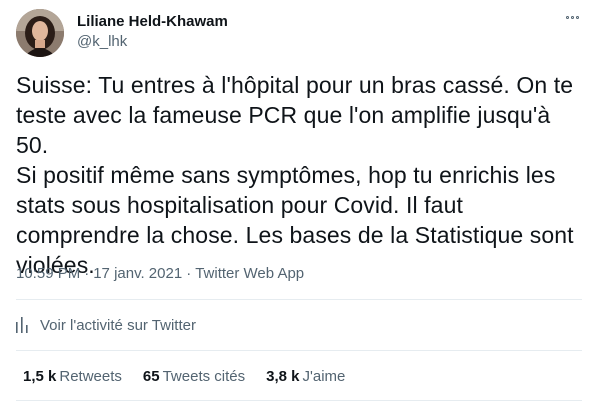 This screenshot has height=401, width=598. I want to click on tweet-date: 17 janv. 2021, so click(137, 273).